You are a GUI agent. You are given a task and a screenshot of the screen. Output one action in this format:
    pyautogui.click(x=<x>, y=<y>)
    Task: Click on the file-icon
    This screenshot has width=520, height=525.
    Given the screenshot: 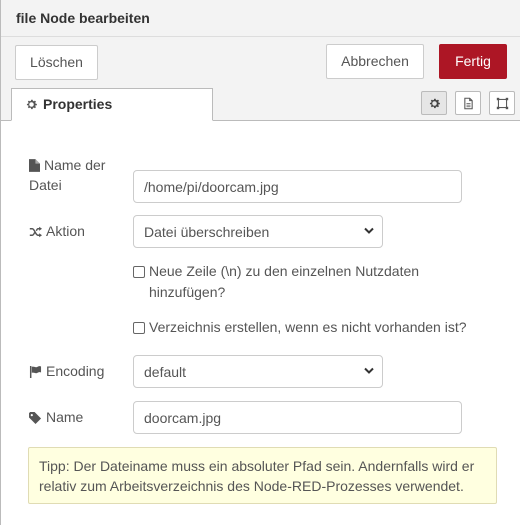 What is the action you would take?
    pyautogui.click(x=34, y=165)
    